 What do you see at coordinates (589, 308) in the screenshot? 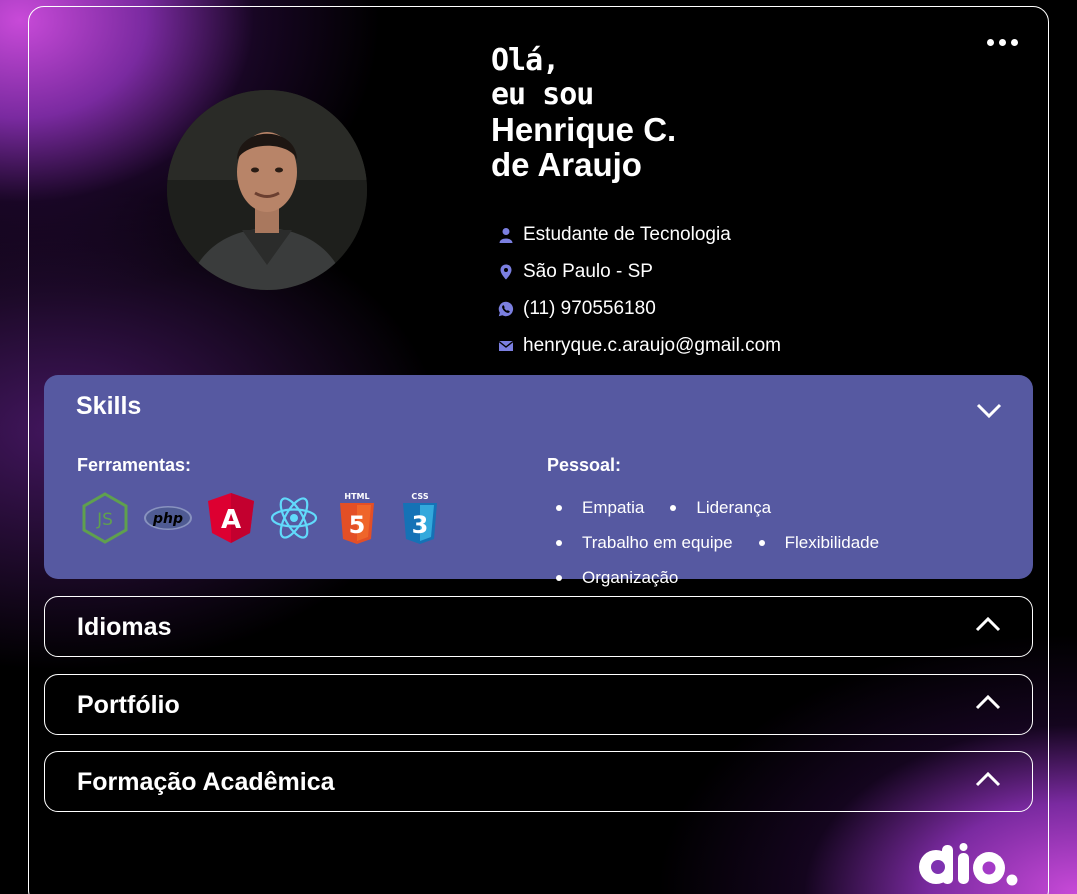
I see `phone-text: (11) 970556180` at bounding box center [589, 308].